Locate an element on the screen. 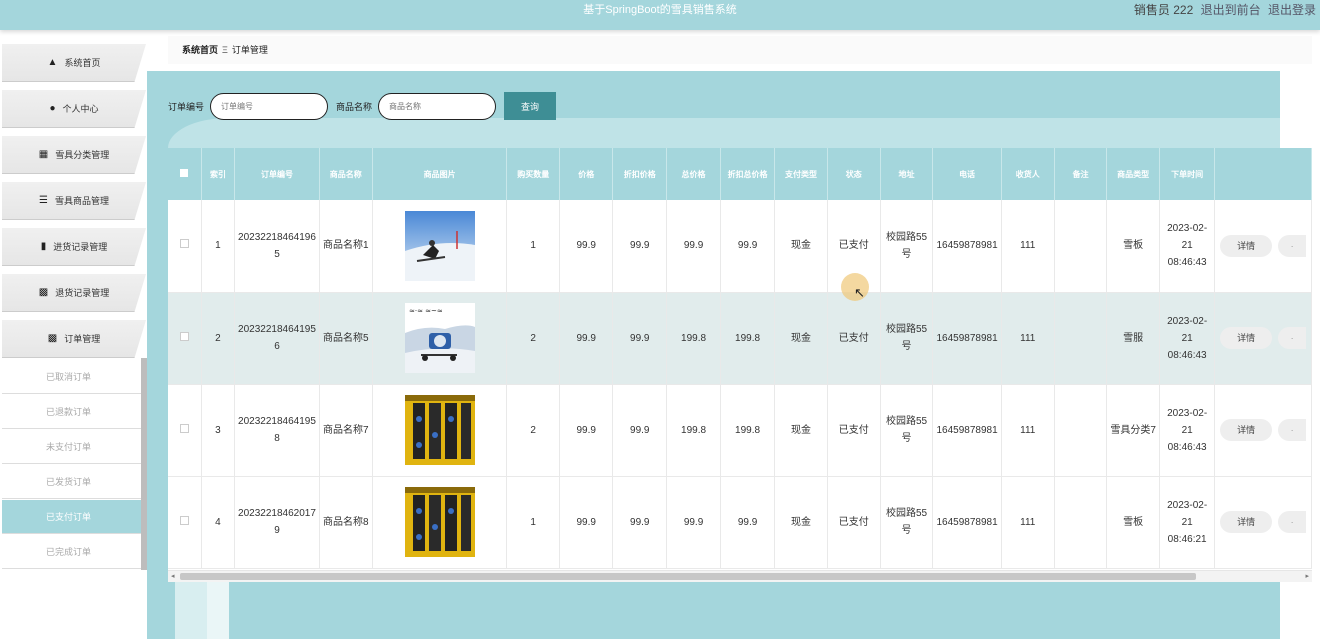 This screenshot has height=639, width=1320. sub-item-cancelled: 已取消订单 is located at coordinates (73, 377).